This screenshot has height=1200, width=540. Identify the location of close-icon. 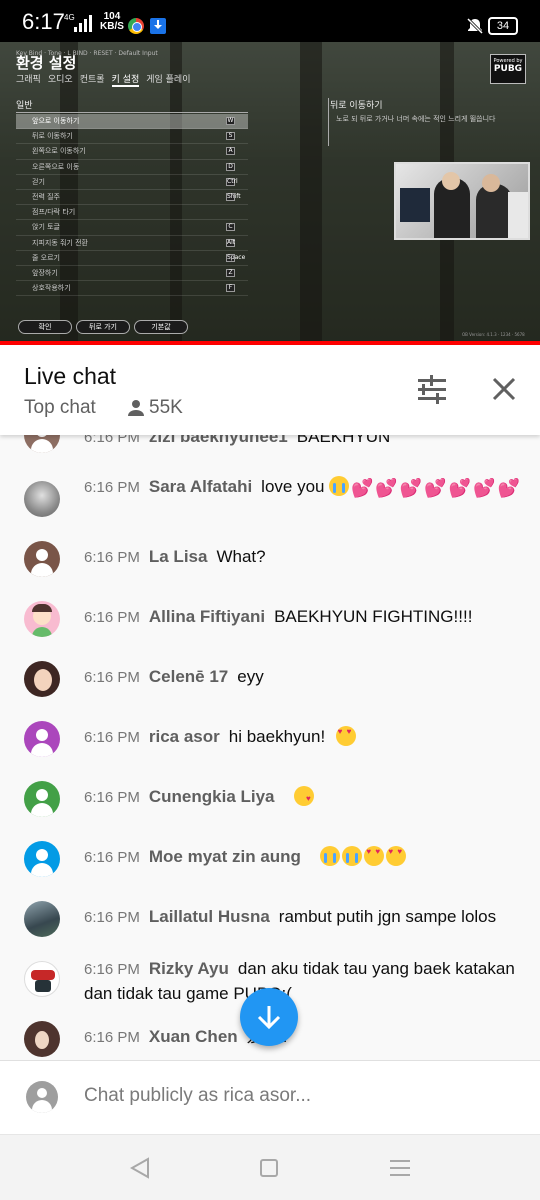
(504, 389).